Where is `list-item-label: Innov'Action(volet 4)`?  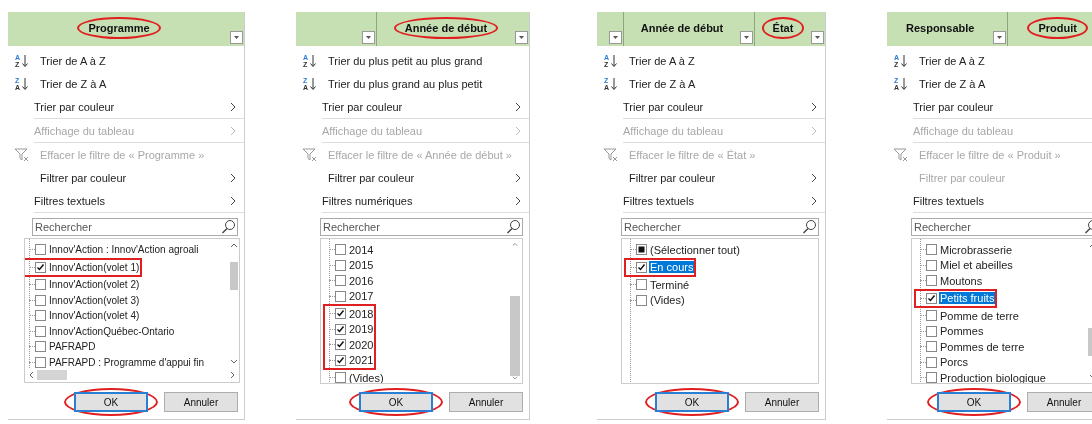
list-item-label: Innov'Action(volet 4) is located at coordinates (94, 316).